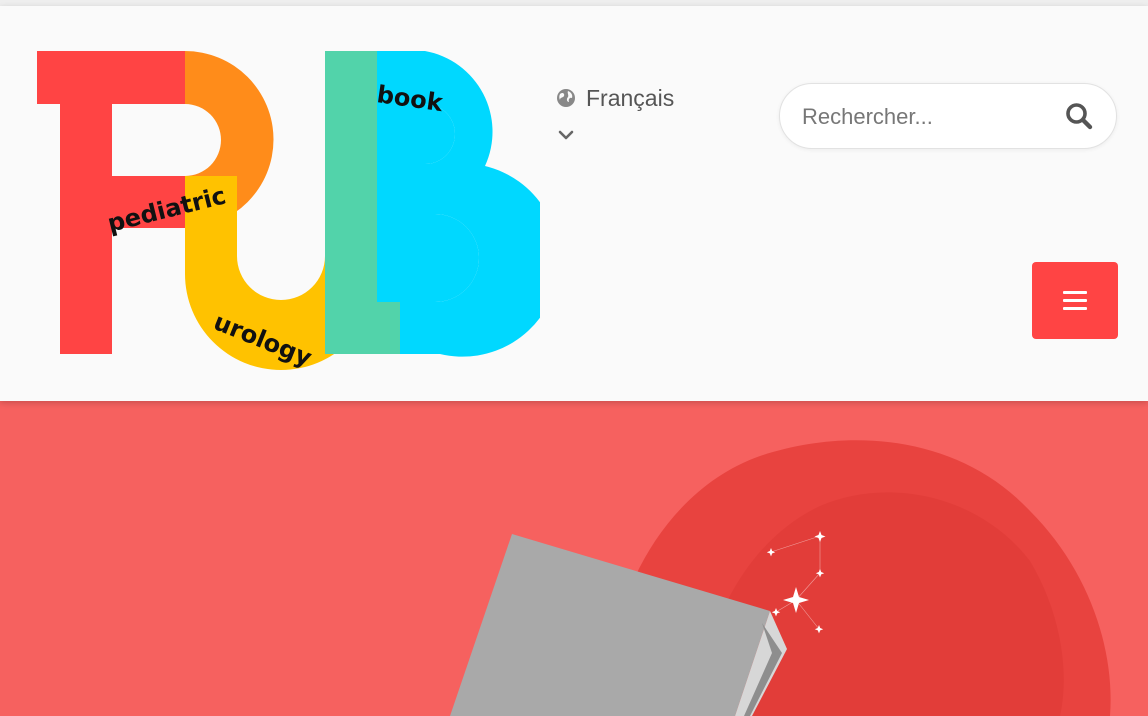 The width and height of the screenshot is (1148, 716). What do you see at coordinates (566, 98) in the screenshot?
I see `globe-icon` at bounding box center [566, 98].